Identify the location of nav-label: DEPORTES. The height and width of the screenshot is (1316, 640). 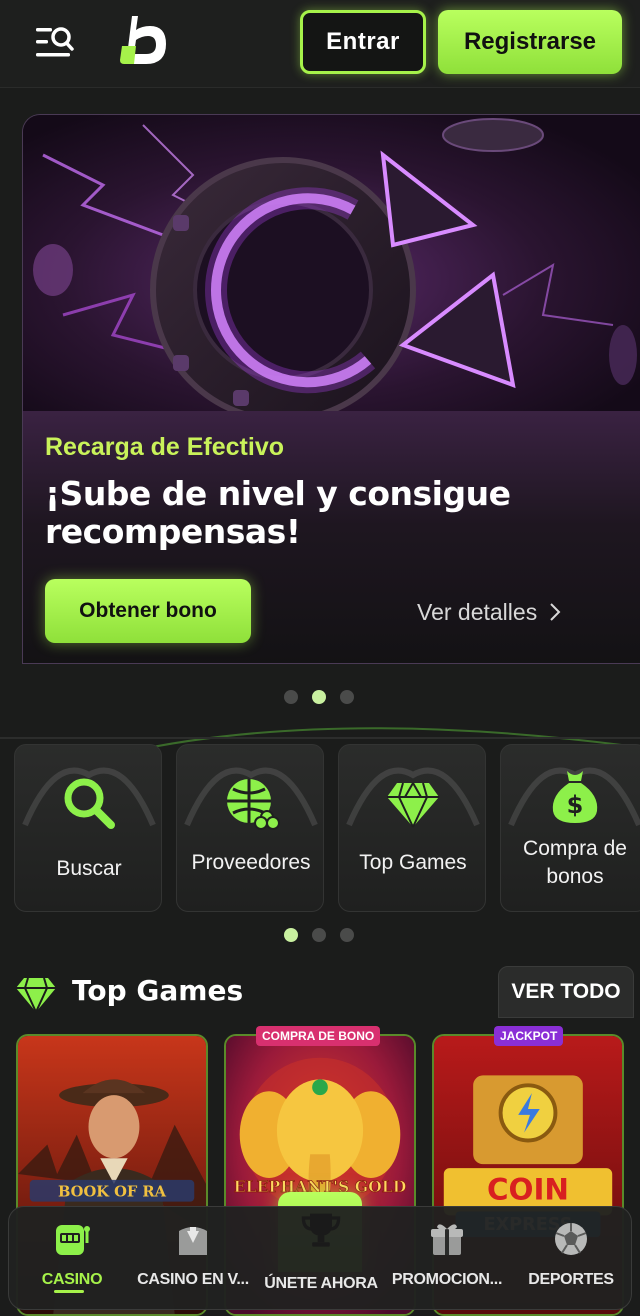
(571, 1279).